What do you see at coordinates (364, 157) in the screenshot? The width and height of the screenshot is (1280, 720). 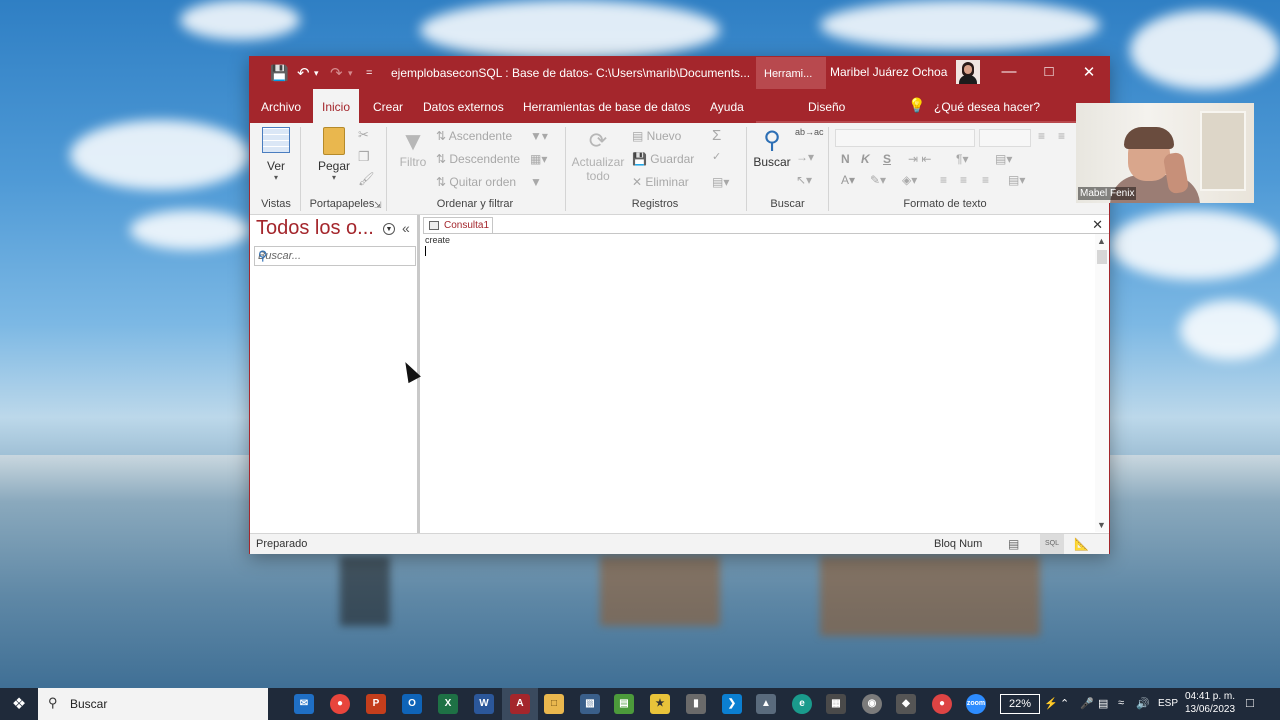 I see `copy-icon: ❐` at bounding box center [364, 157].